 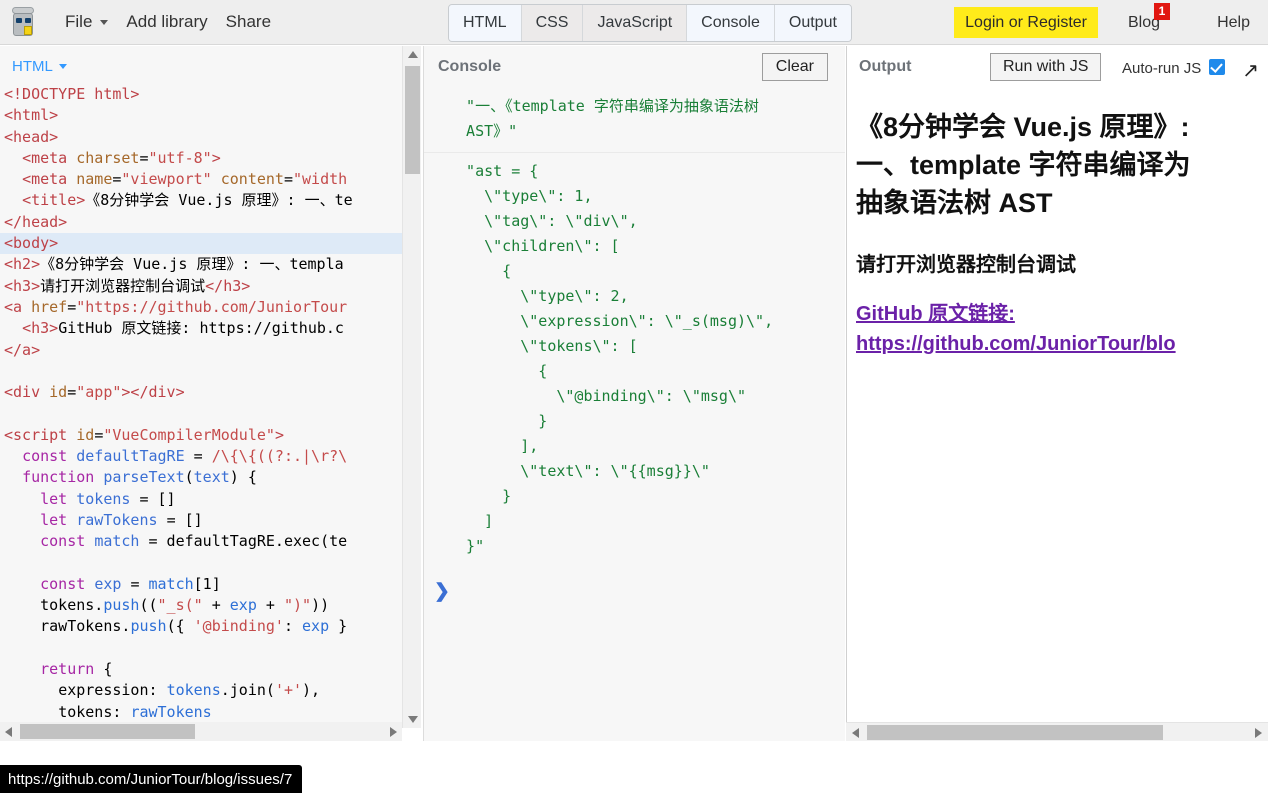 I want to click on menu-item-add-library-label: Add library, so click(x=167, y=21).